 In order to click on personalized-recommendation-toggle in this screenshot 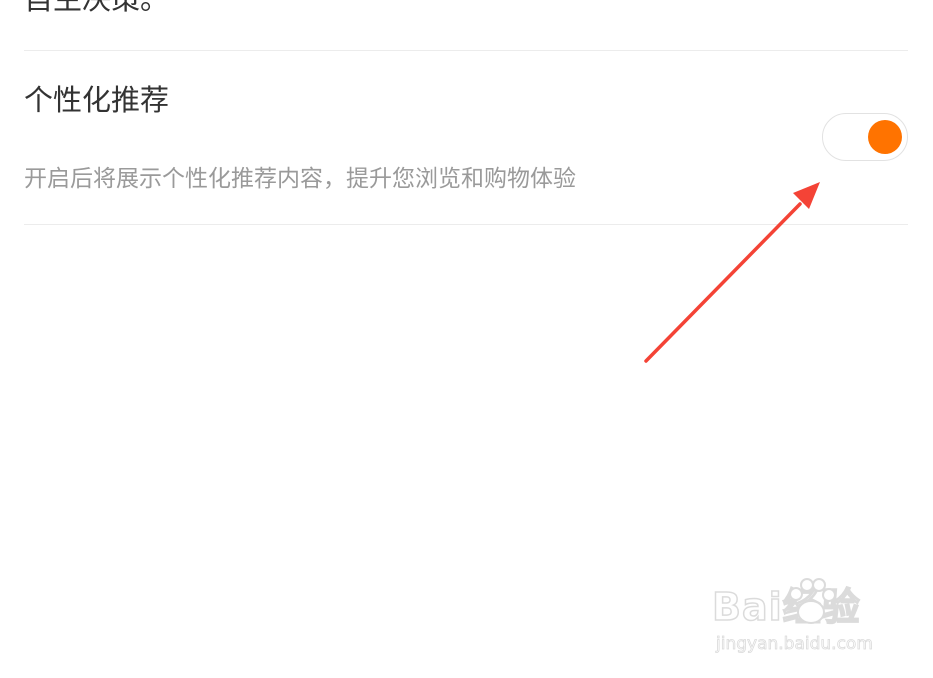, I will do `click(865, 137)`.